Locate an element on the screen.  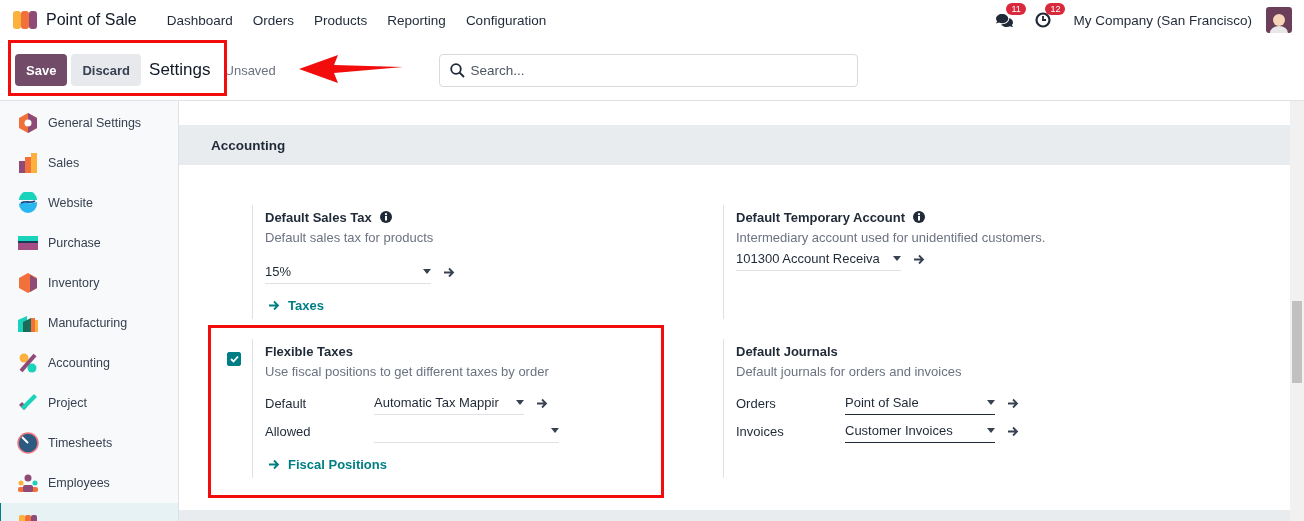
select-field: Automatic Tax Mappir is located at coordinates (449, 403).